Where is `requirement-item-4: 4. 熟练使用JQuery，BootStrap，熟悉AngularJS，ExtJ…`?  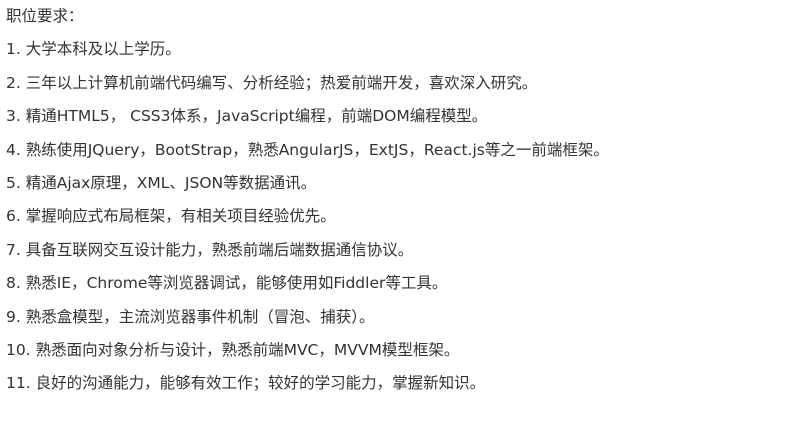
requirement-item-4: 4. 熟练使用JQuery，BootStrap，熟悉AngularJS，ExtJ… is located at coordinates (307, 149).